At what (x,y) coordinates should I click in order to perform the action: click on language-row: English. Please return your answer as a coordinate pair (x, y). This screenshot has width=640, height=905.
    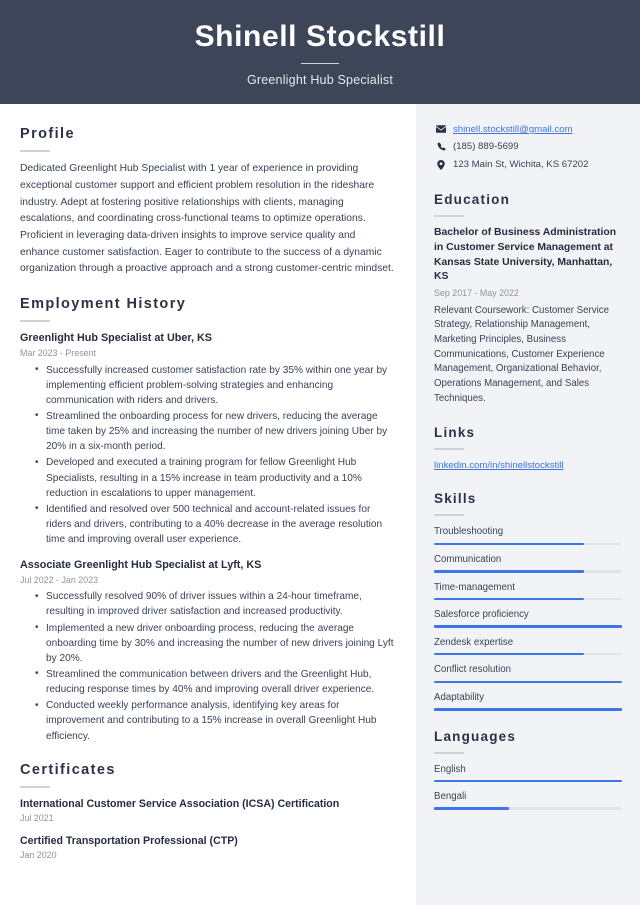
    Looking at the image, I should click on (528, 773).